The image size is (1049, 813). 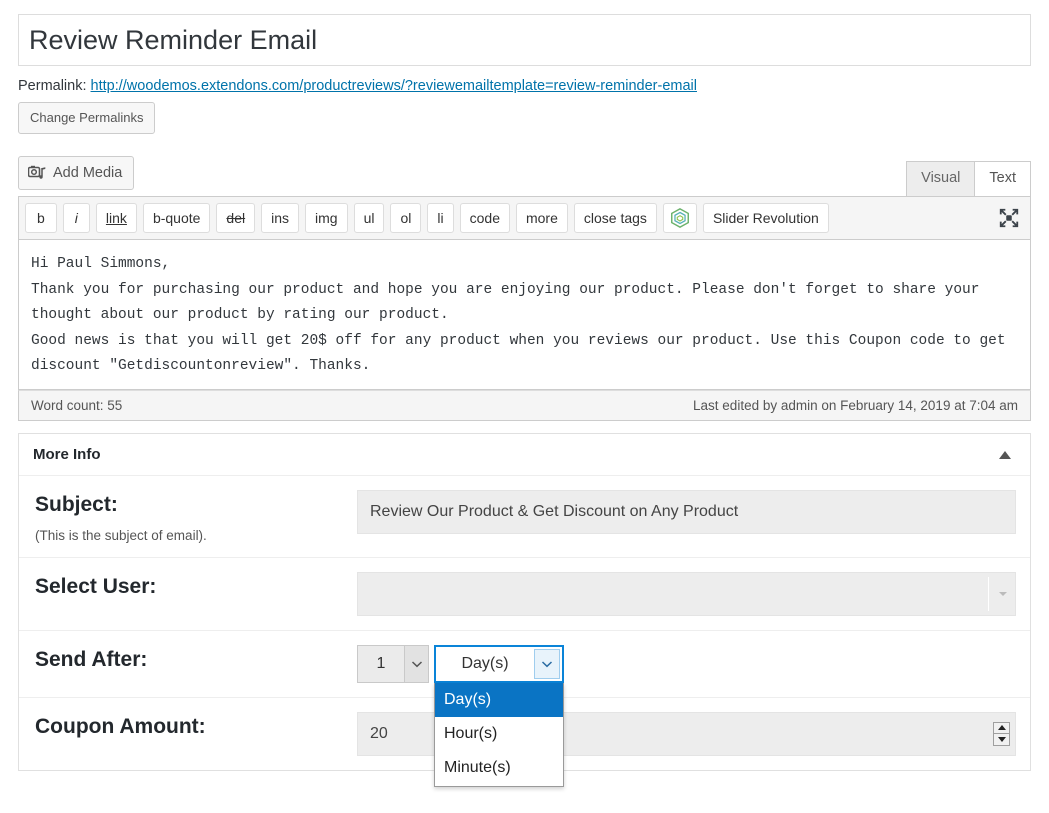 I want to click on toolbar-button-img: img, so click(x=326, y=218).